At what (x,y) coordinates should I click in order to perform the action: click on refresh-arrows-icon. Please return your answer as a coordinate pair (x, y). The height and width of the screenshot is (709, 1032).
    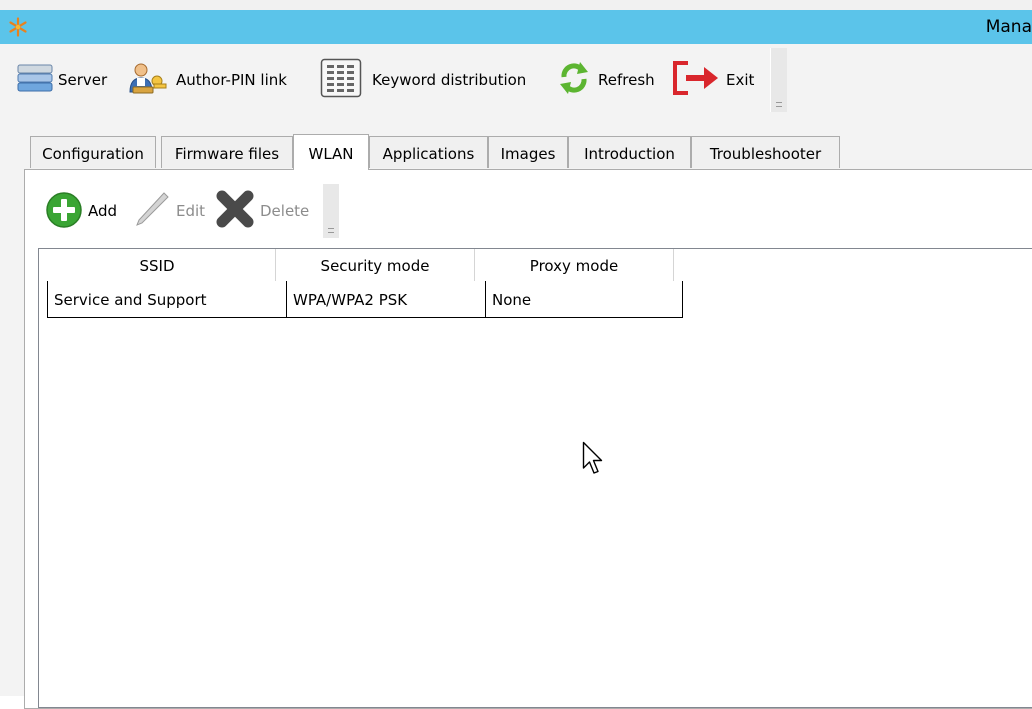
    Looking at the image, I should click on (574, 80).